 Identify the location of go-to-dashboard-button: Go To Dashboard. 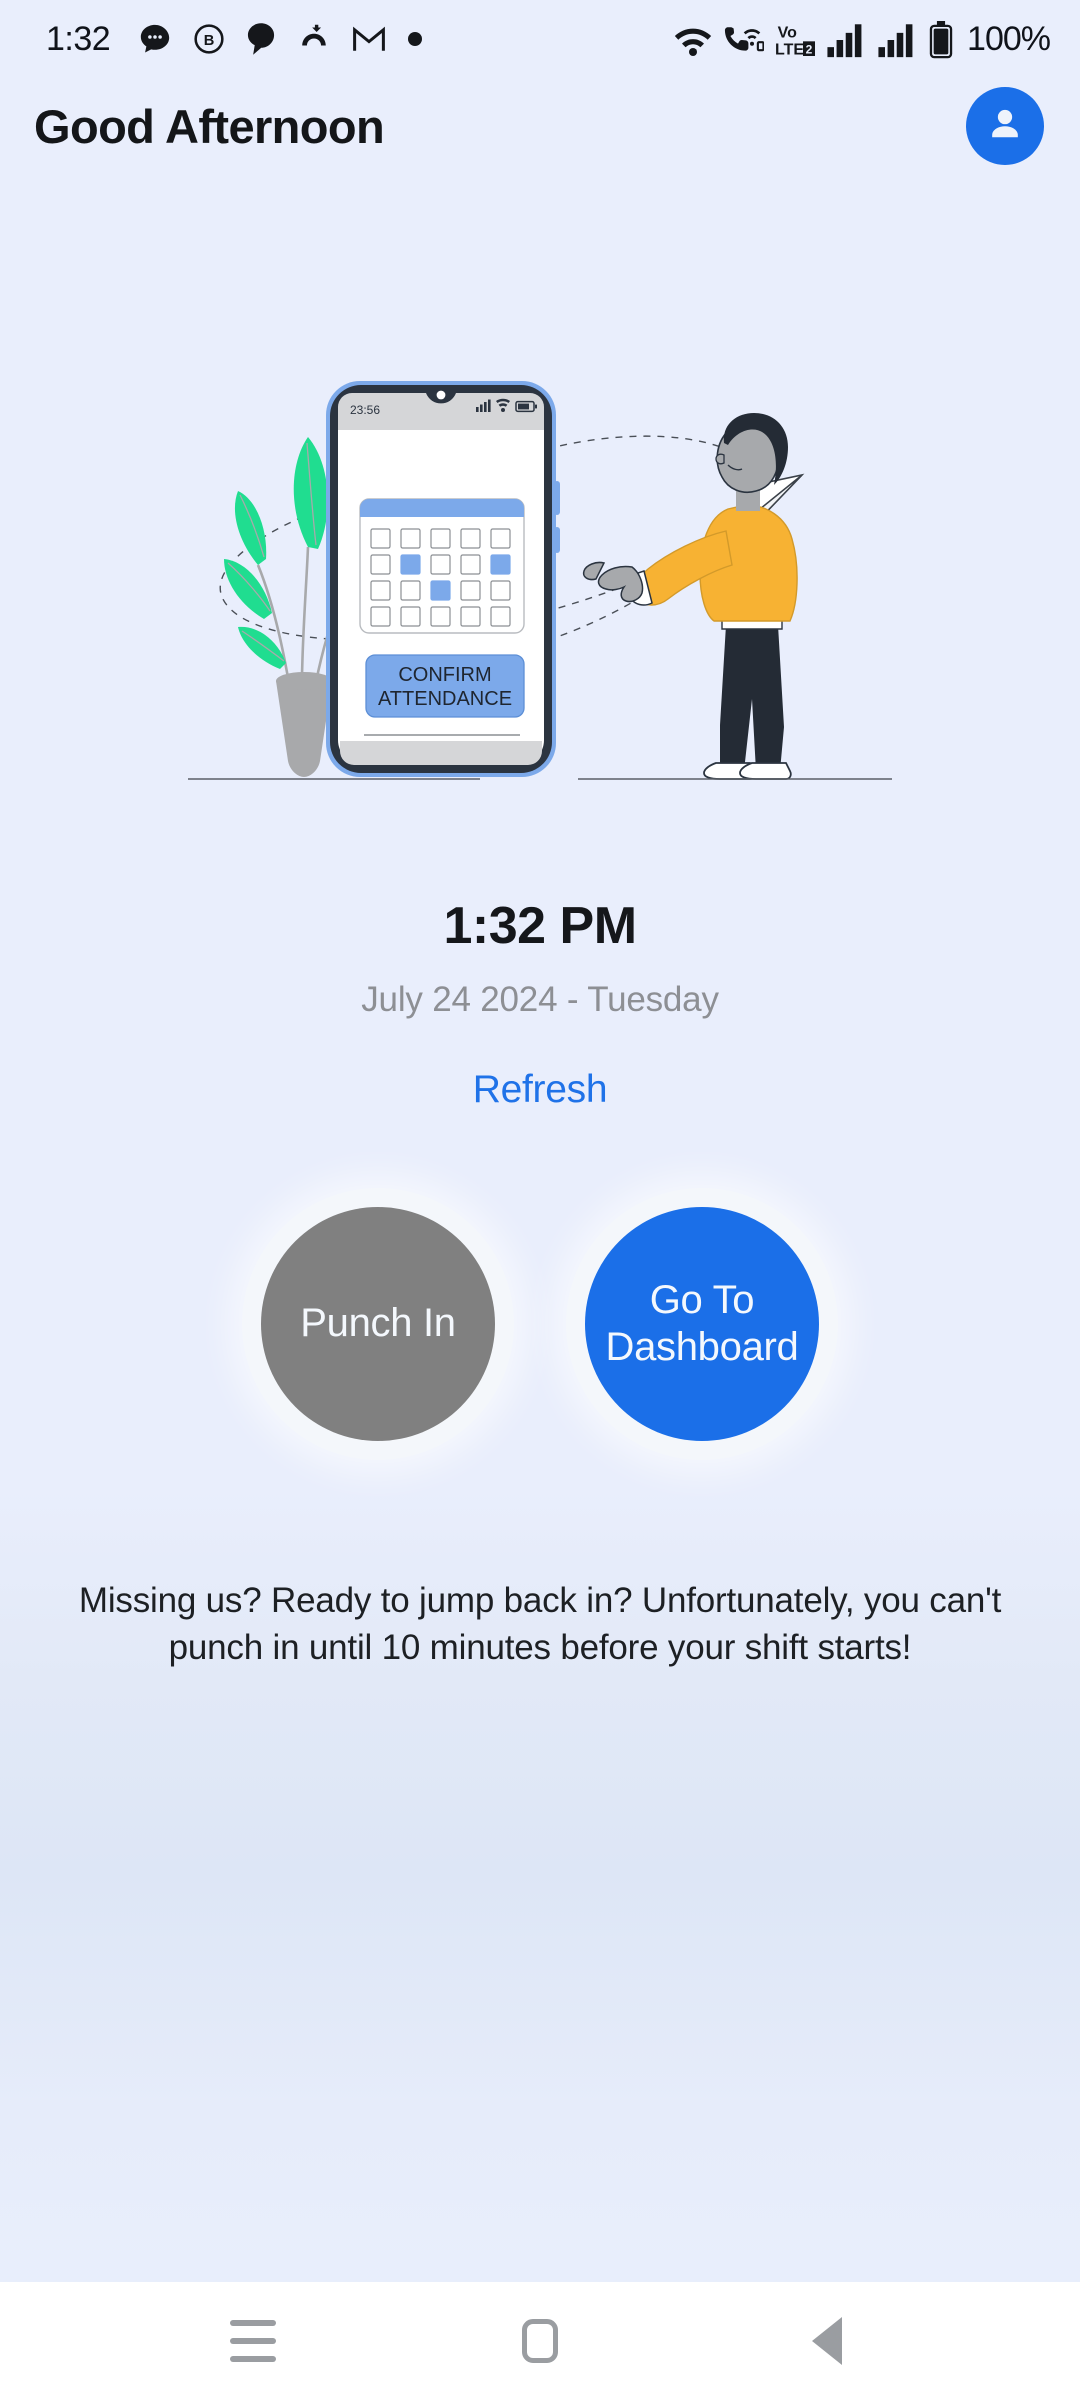
(702, 1324).